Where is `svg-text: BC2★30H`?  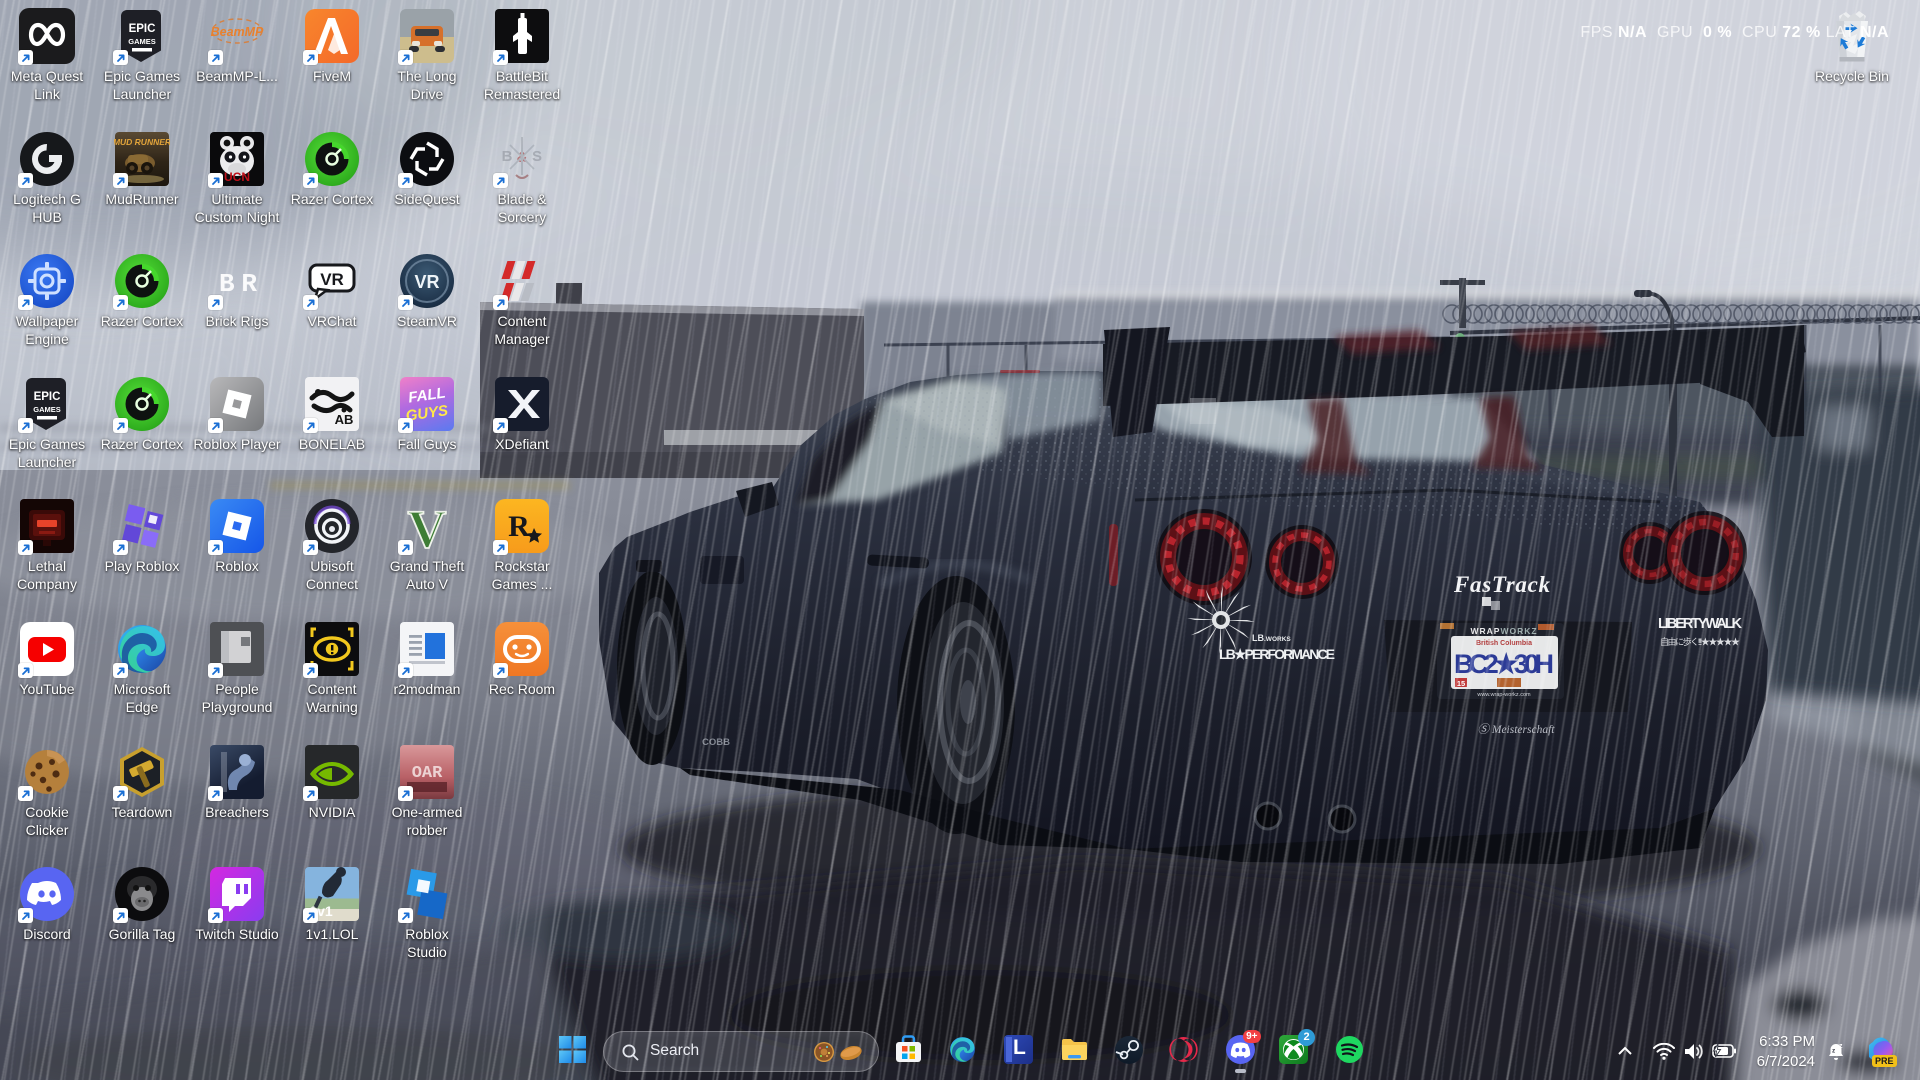
svg-text: BC2★30H is located at coordinates (1504, 664).